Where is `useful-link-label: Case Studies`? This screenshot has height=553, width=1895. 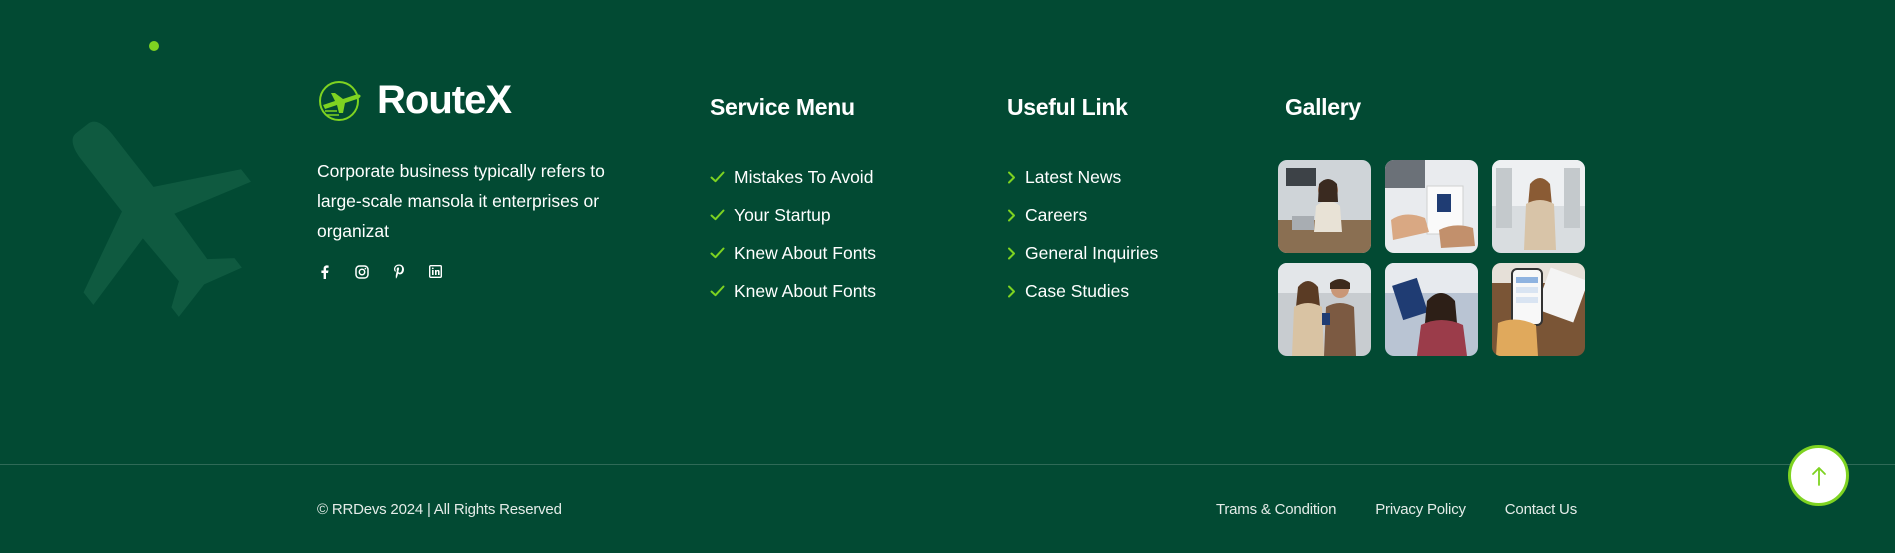
useful-link-label: Case Studies is located at coordinates (1077, 290).